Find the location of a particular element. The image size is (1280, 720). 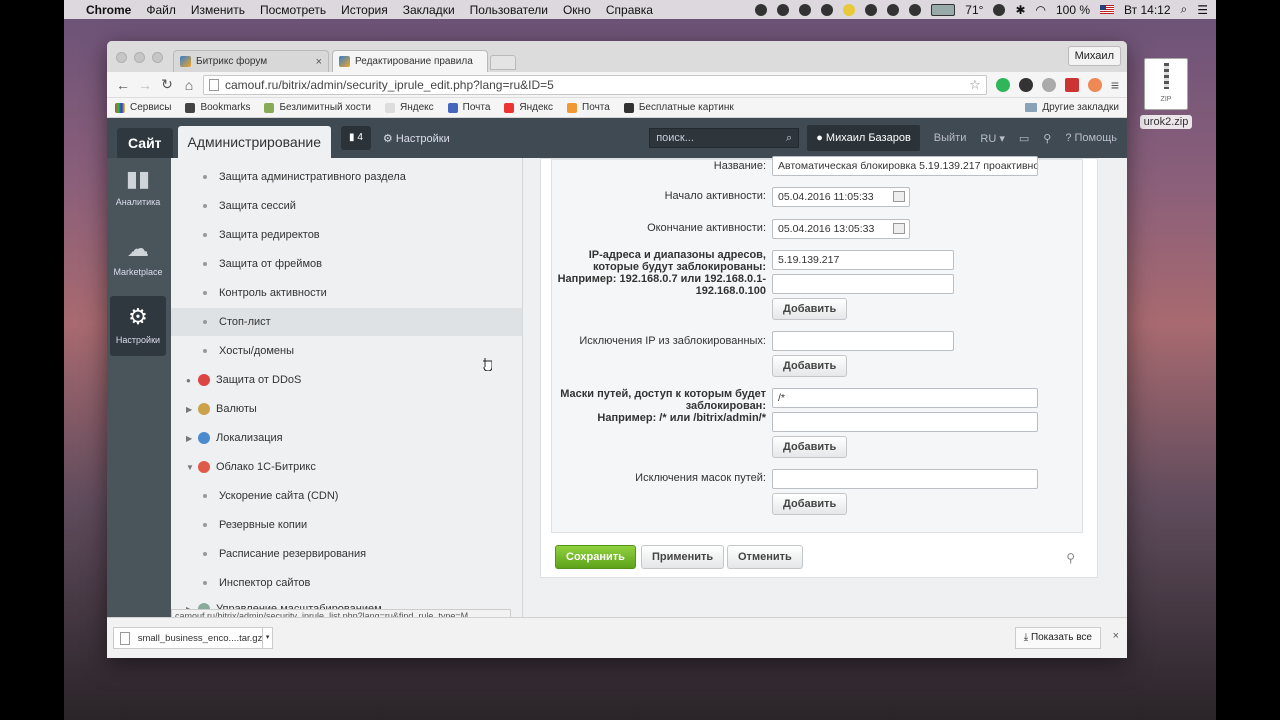

chevron-down-icon: ▾ is located at coordinates (267, 638).